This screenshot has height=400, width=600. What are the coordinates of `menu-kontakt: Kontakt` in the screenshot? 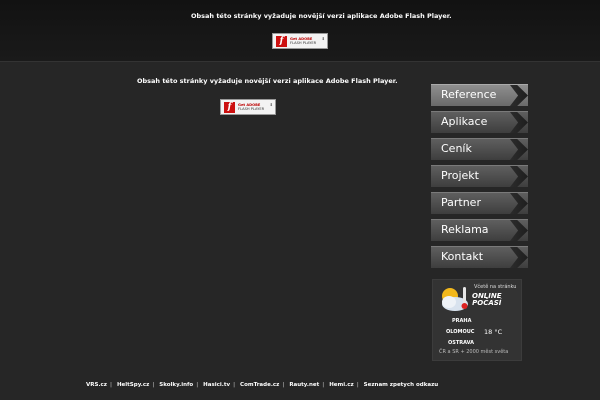 It's located at (479, 257).